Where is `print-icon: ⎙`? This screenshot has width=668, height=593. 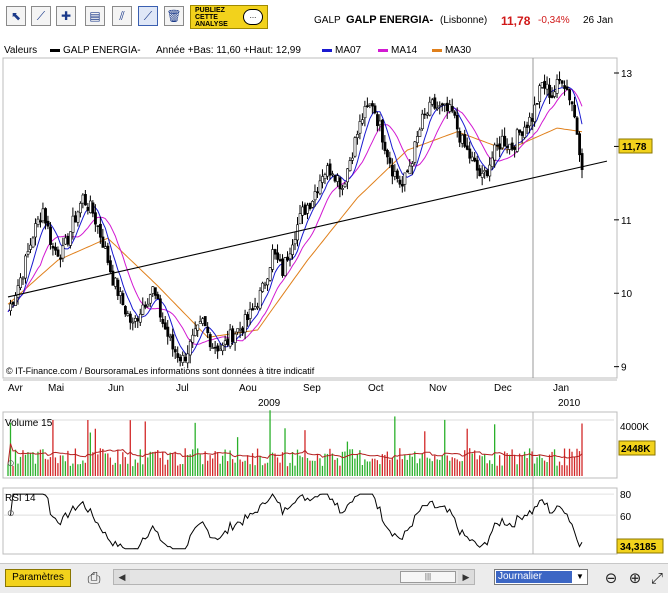 print-icon: ⎙ is located at coordinates (94, 578).